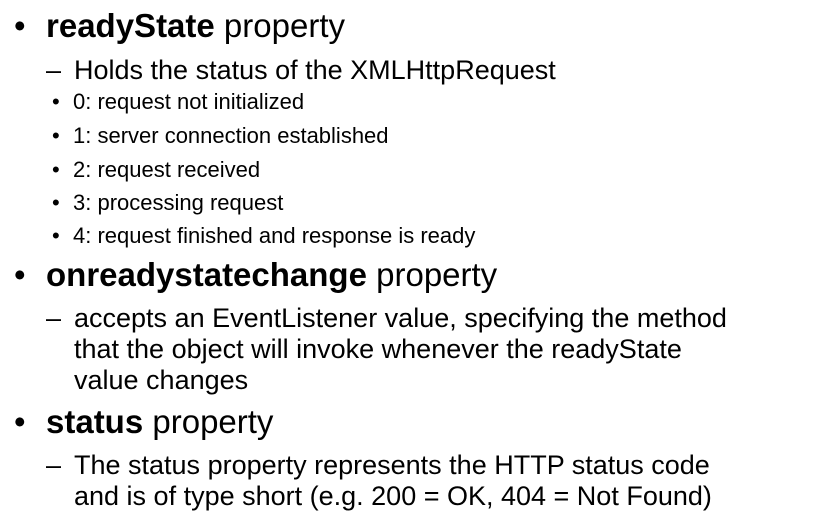 This screenshot has height=527, width=832. I want to click on state-text: 1: server connection established, so click(231, 135).